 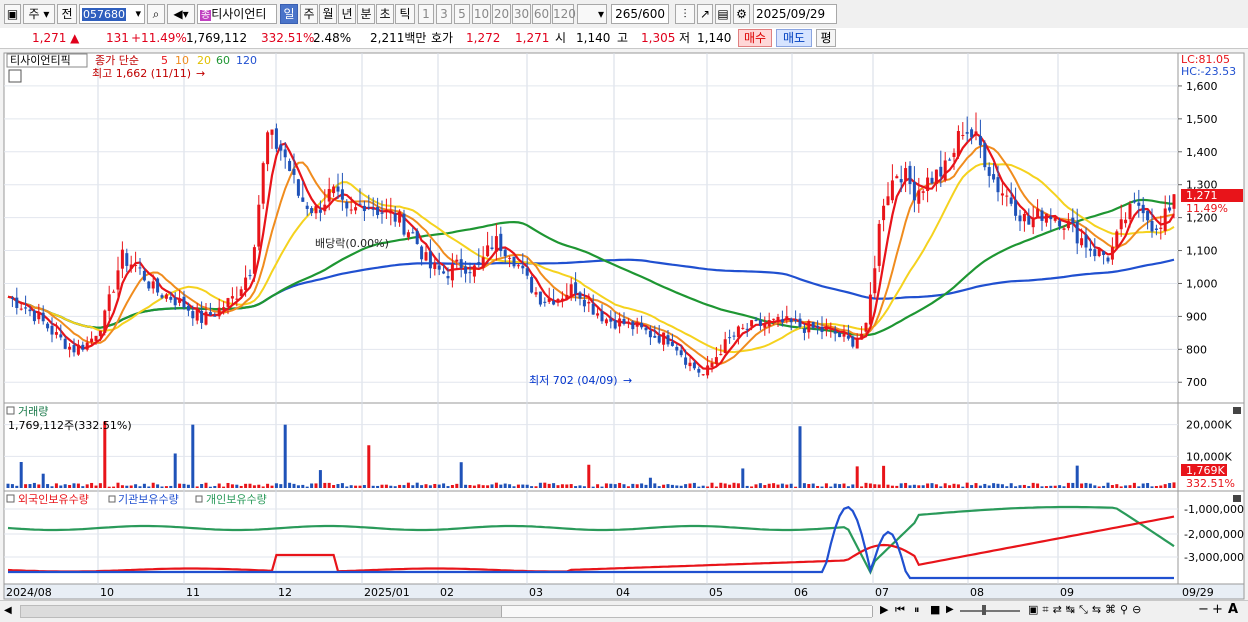 I want to click on period-day: 일, so click(x=289, y=14).